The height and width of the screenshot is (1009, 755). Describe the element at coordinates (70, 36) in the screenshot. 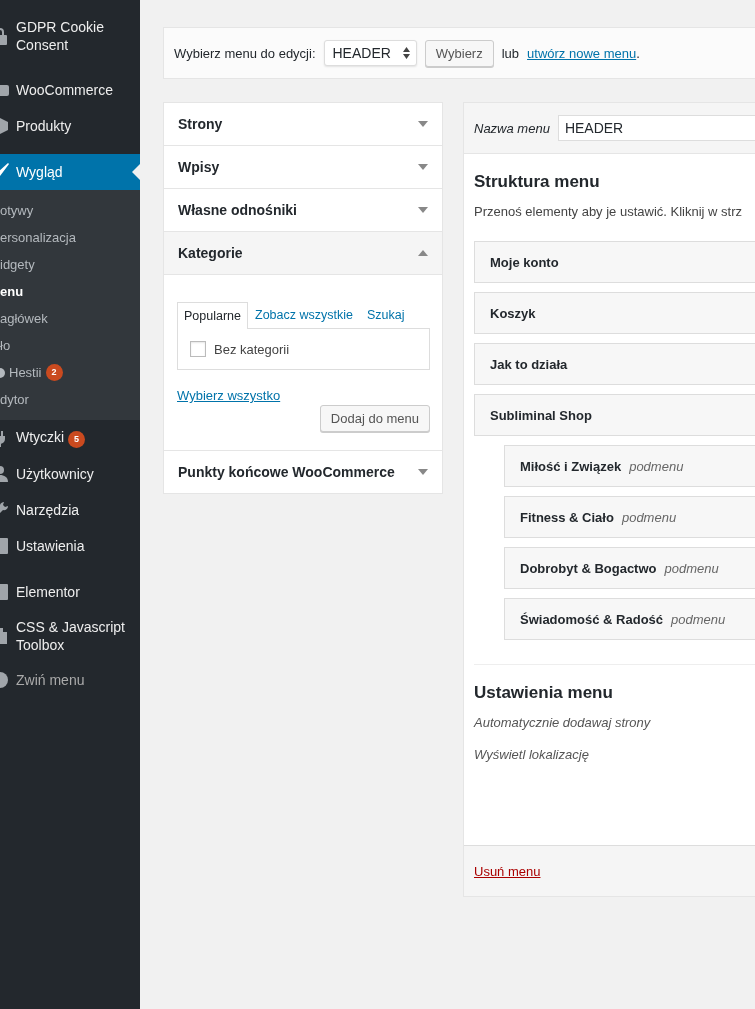

I see `sidebar-item: GDPR Cookie Consent` at that location.